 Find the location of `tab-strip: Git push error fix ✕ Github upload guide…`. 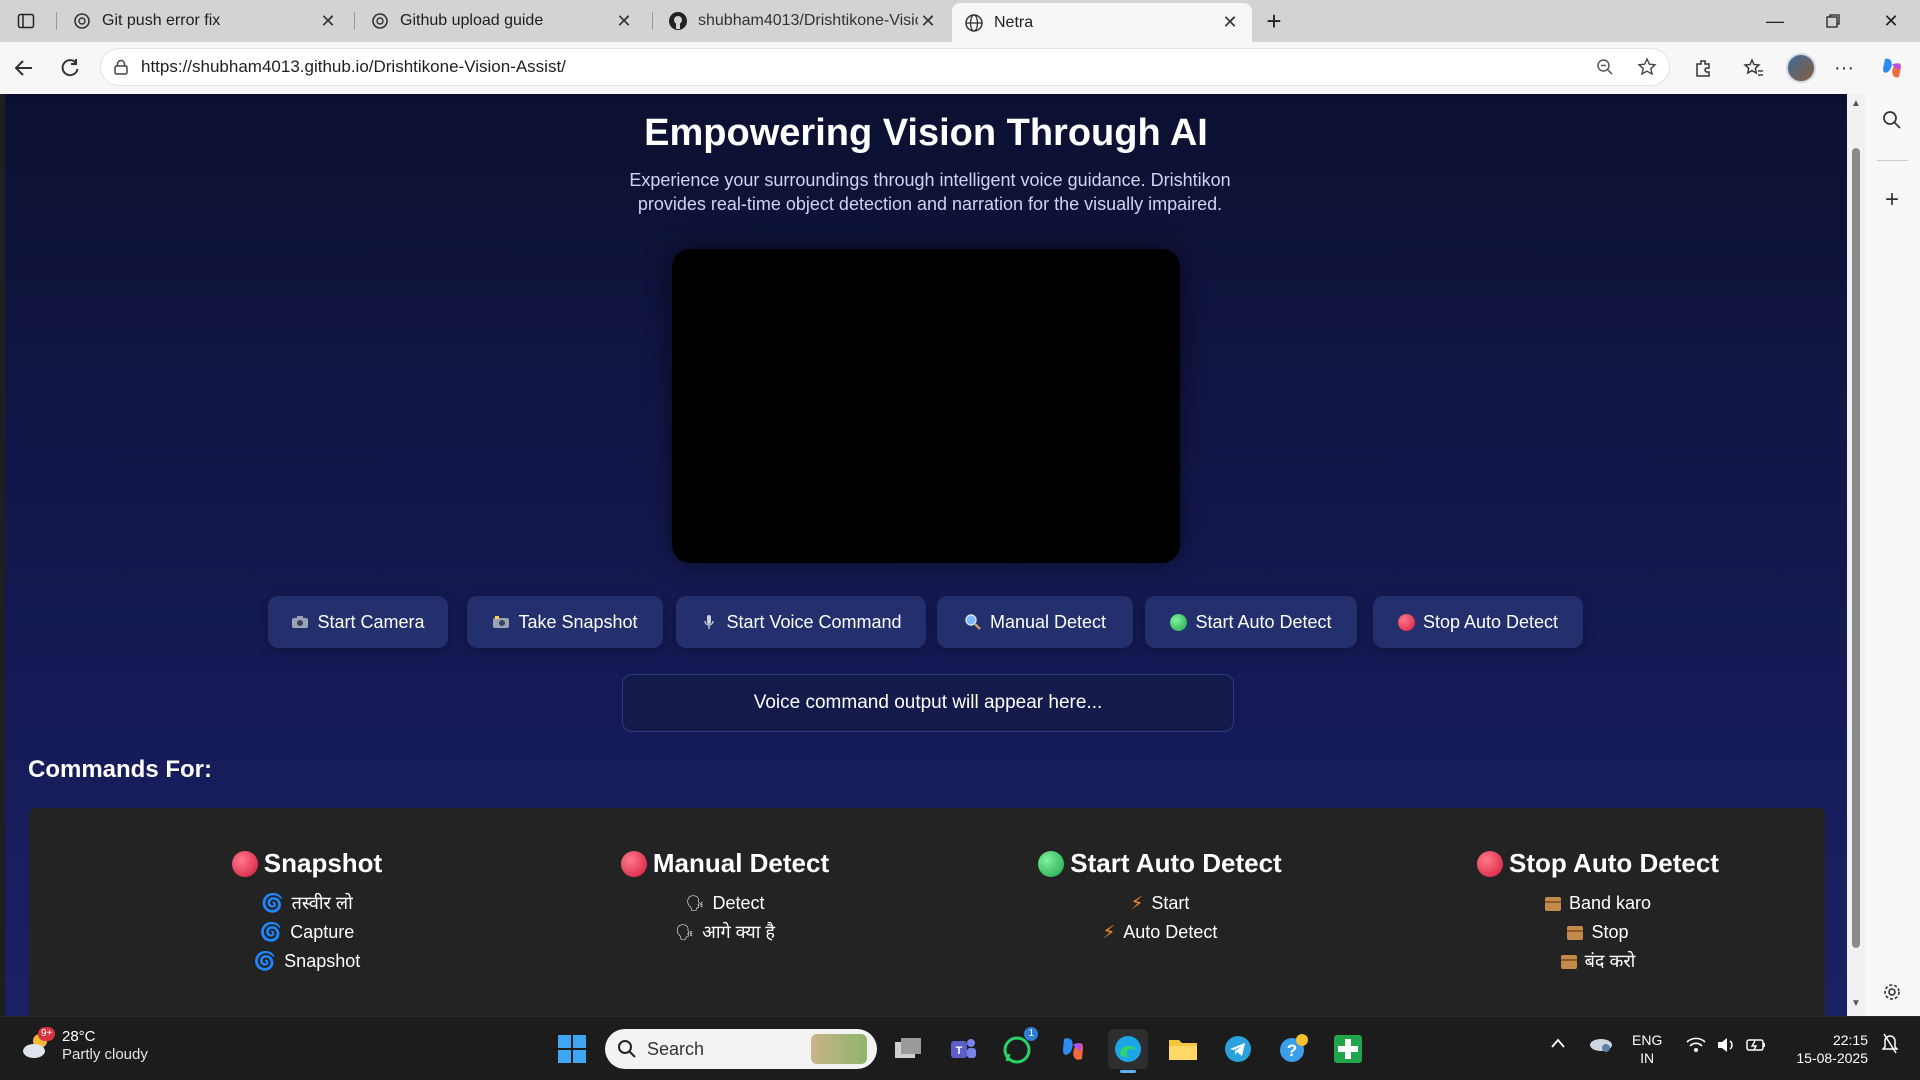

tab-strip: Git push error fix ✕ Github upload guide… is located at coordinates (960, 21).